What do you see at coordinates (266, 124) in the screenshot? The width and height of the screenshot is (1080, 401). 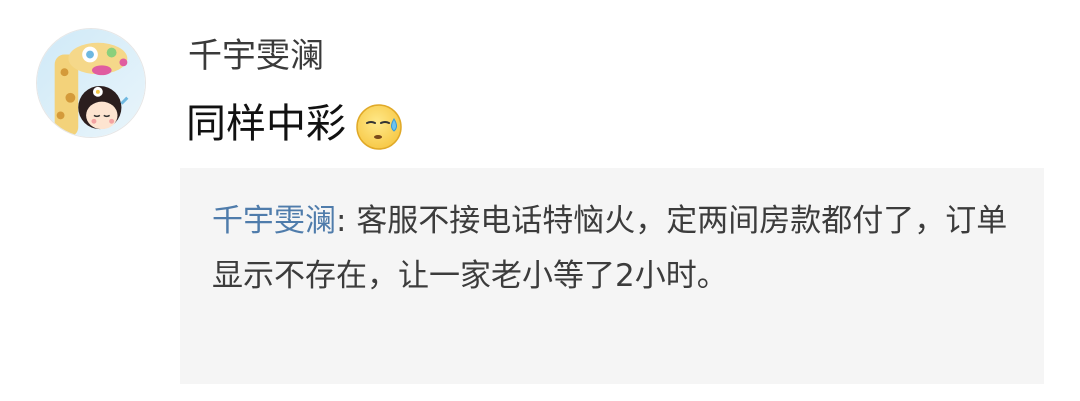 I see `comment-text: 同样中彩` at bounding box center [266, 124].